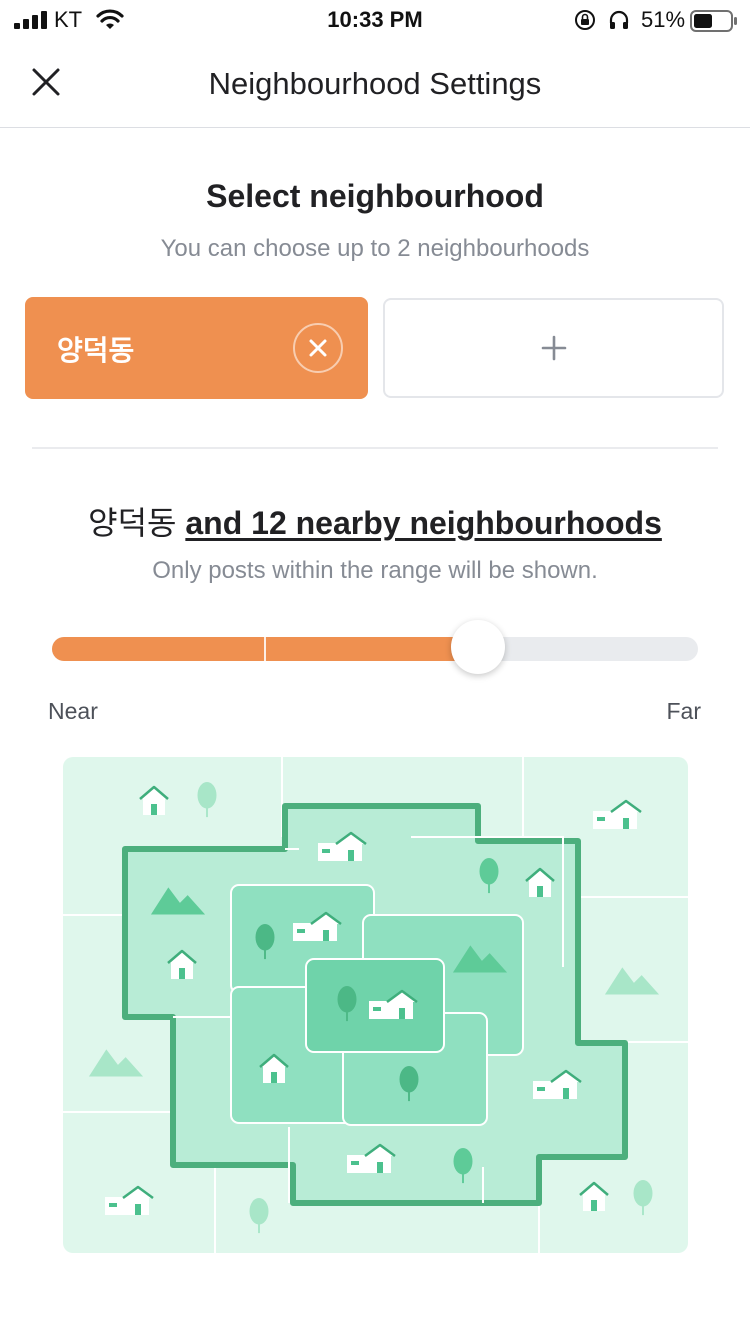  Describe the element at coordinates (96, 350) in the screenshot. I see `selected-neighbourhood-label: 양덕동` at that location.